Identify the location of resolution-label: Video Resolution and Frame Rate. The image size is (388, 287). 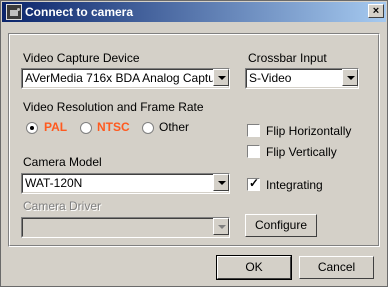
(113, 107).